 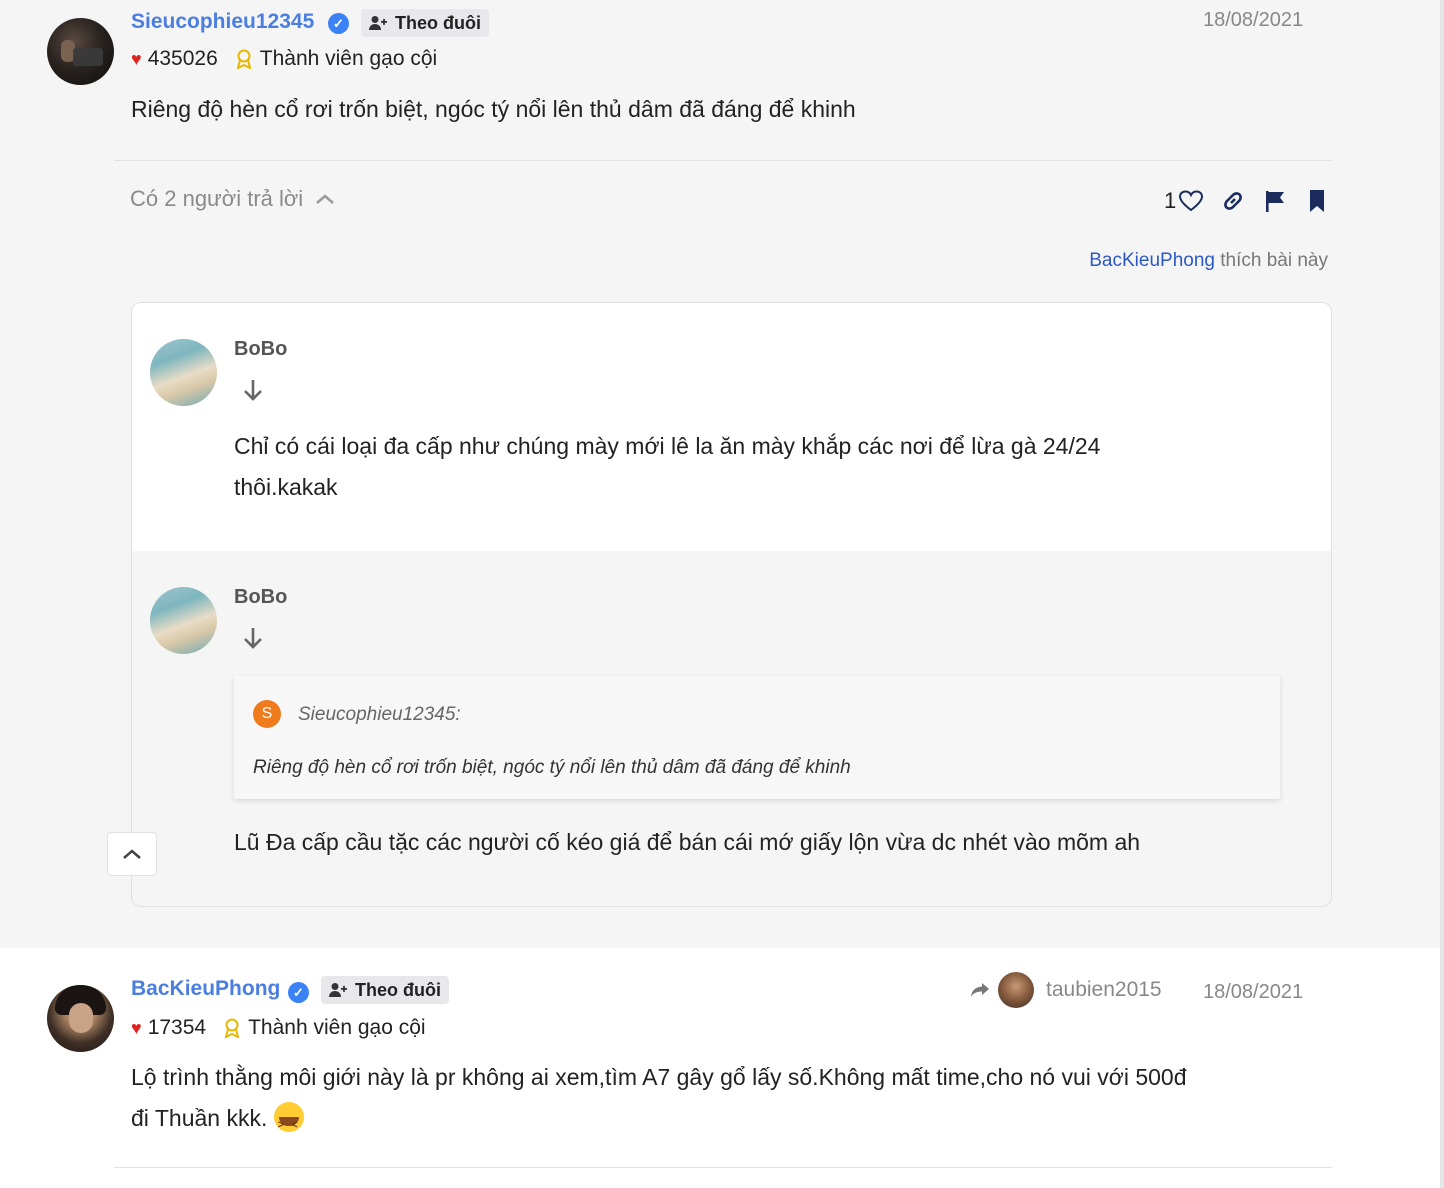 What do you see at coordinates (199, 1118) in the screenshot?
I see `post-content-text: đi Thuần kkk.` at bounding box center [199, 1118].